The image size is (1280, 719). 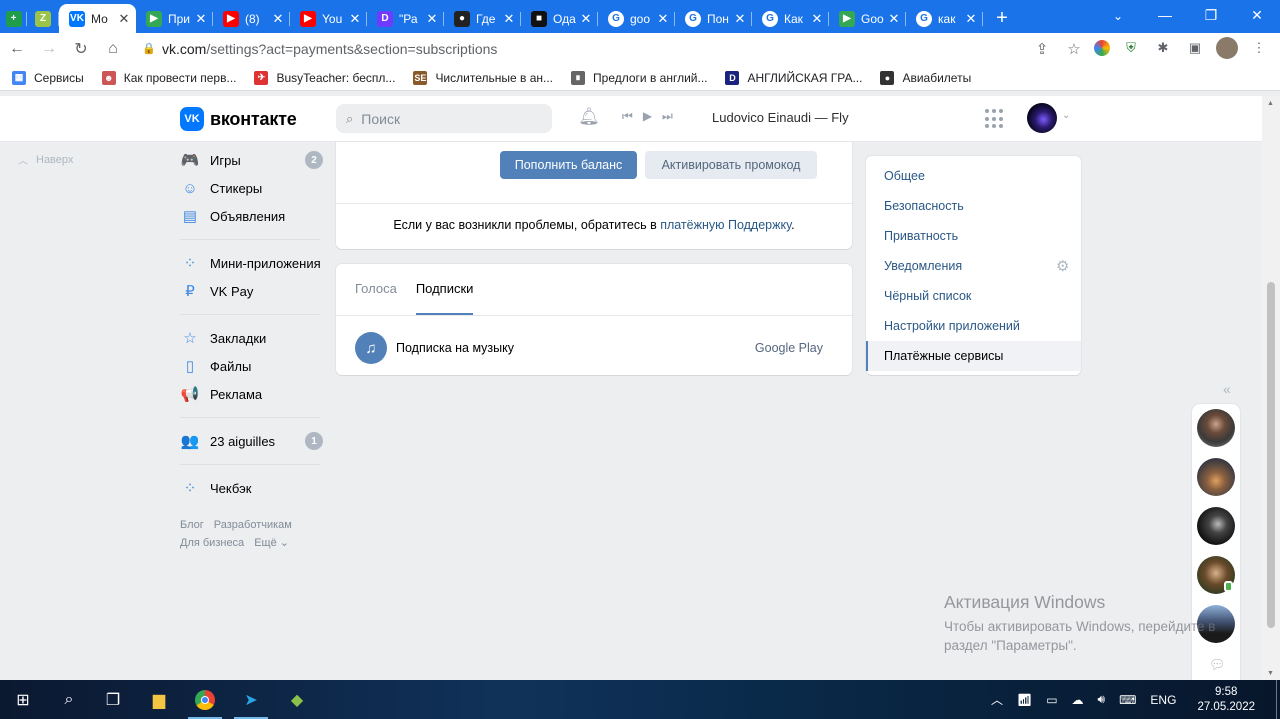 I want to click on tab-votes: Голоса, so click(x=376, y=298).